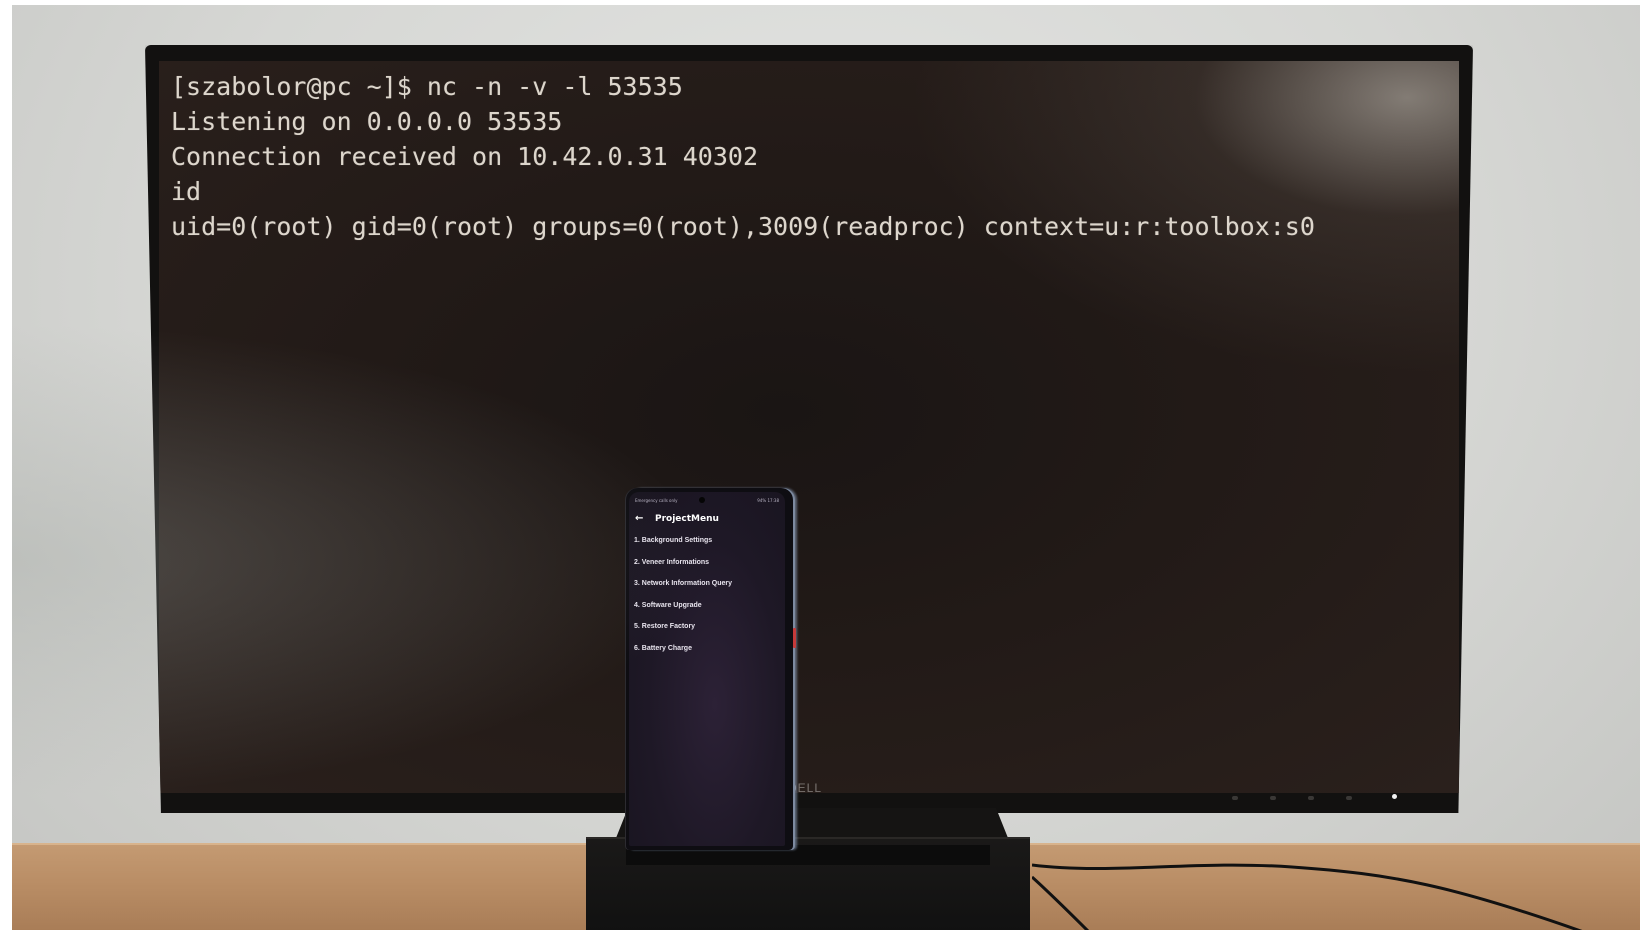  What do you see at coordinates (367, 121) in the screenshot?
I see `terminal-line-listening: Listening on 0.0.0.0 53535` at bounding box center [367, 121].